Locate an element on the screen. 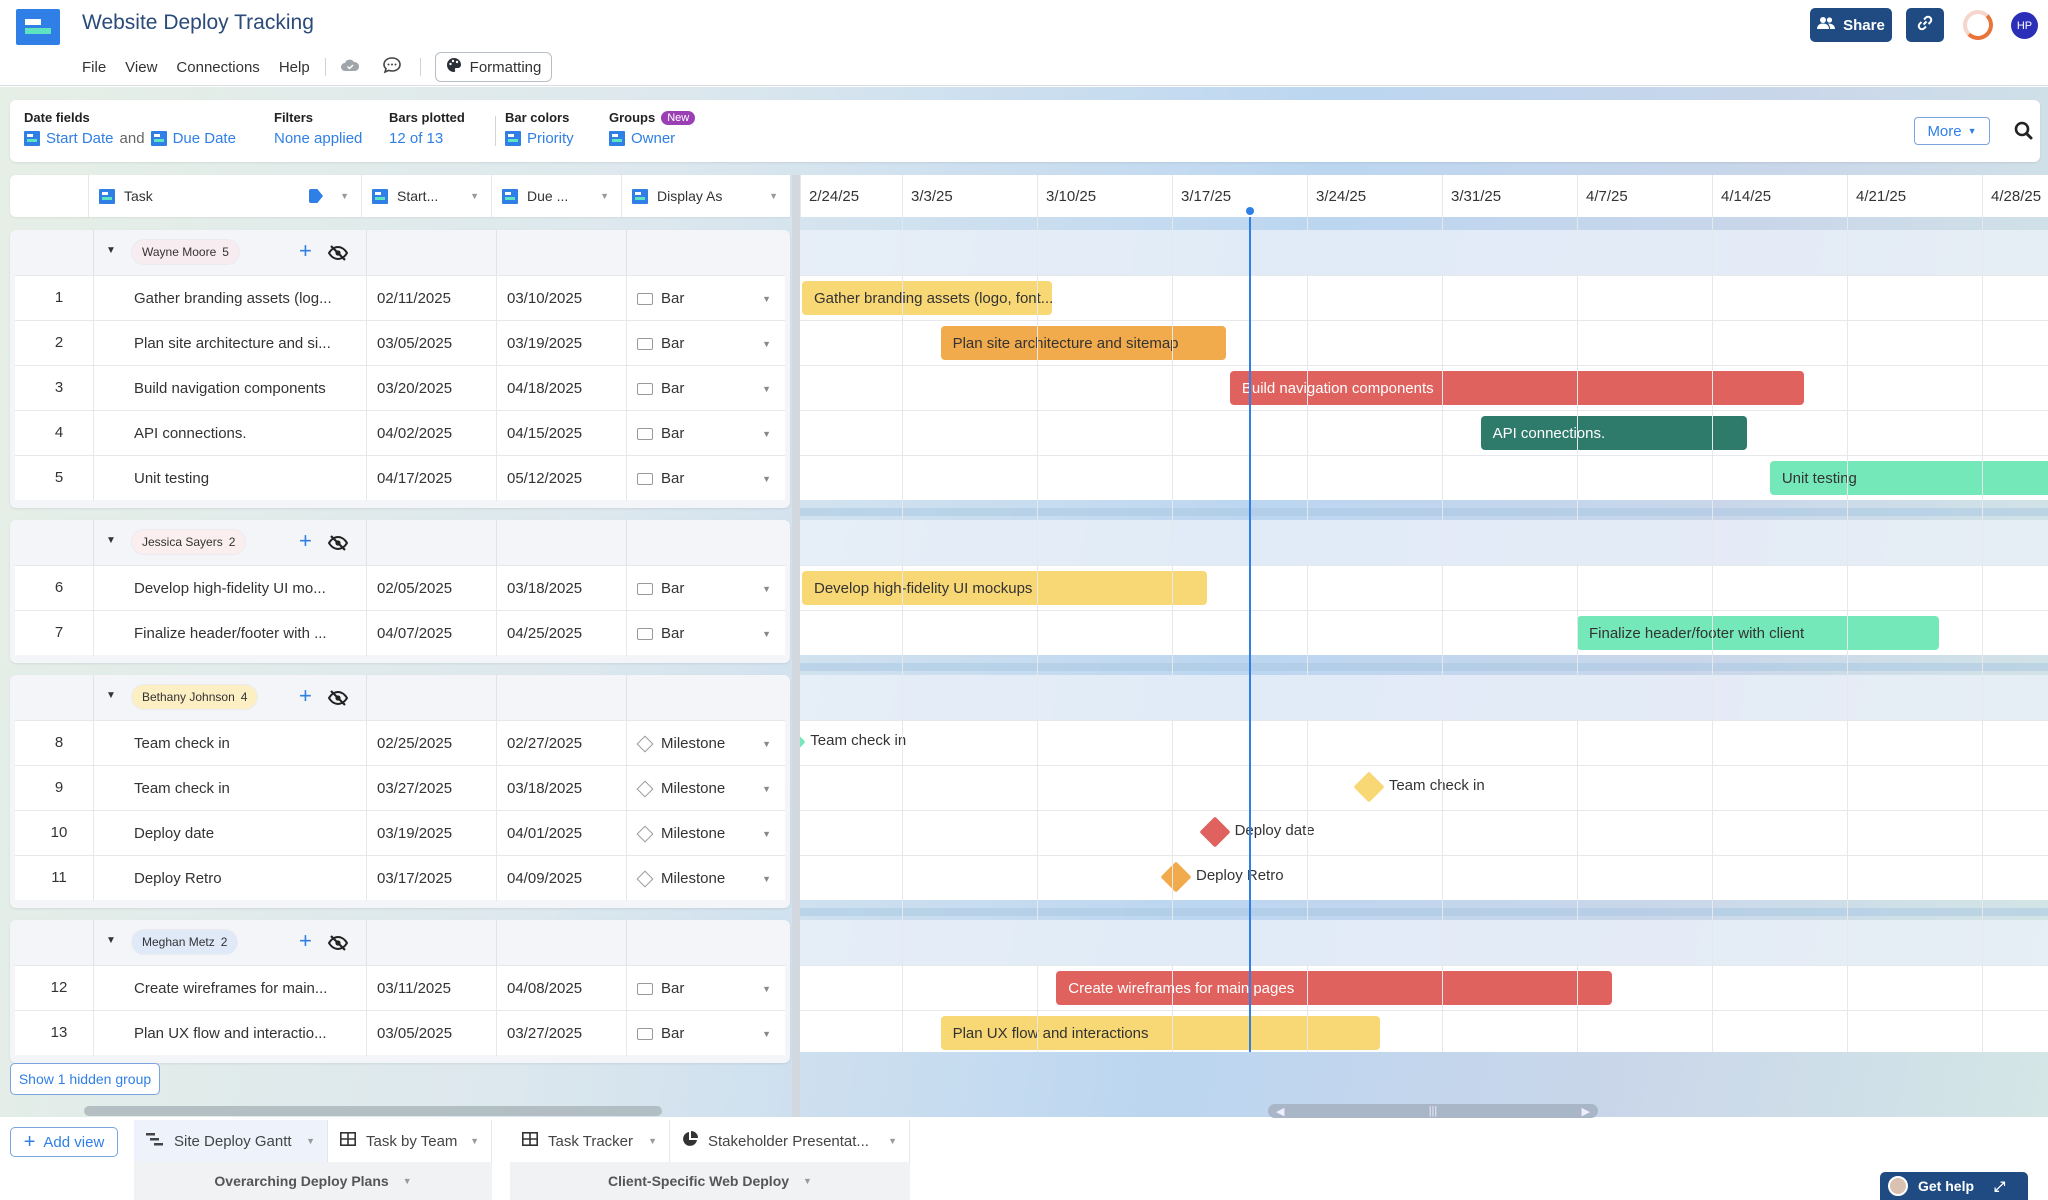  app-logo-icon is located at coordinates (38, 27).